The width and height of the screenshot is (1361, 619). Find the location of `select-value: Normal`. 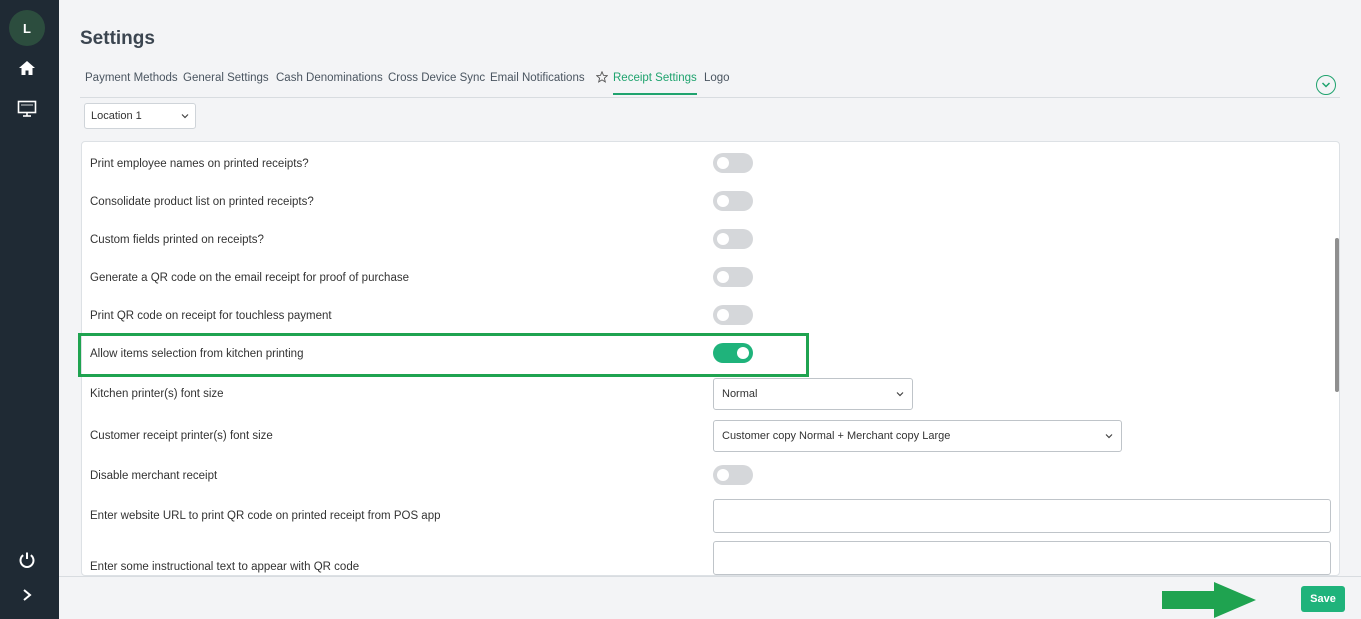

select-value: Normal is located at coordinates (740, 394).